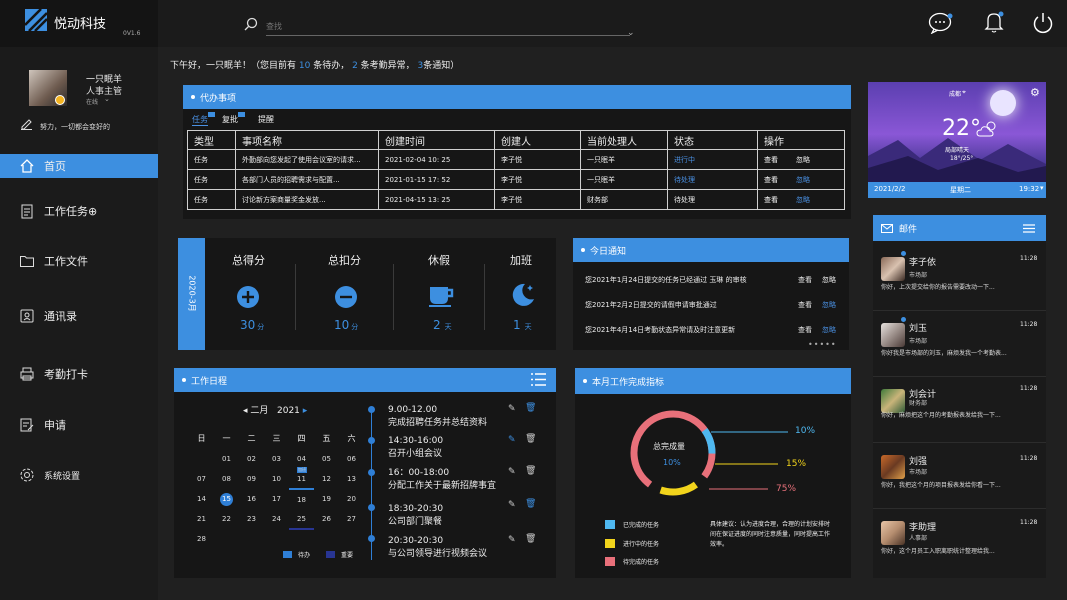  I want to click on avatar, so click(48, 88).